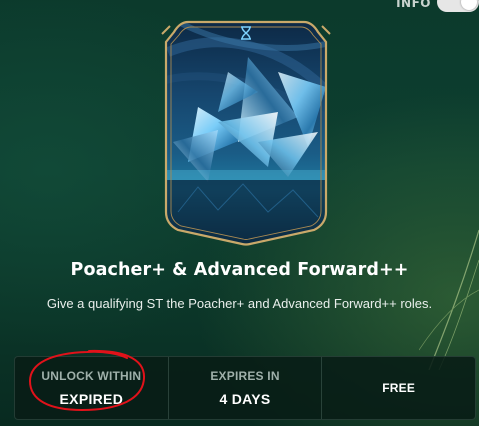  What do you see at coordinates (91, 376) in the screenshot?
I see `unlock-within-label: UNLOCK WITHIN` at bounding box center [91, 376].